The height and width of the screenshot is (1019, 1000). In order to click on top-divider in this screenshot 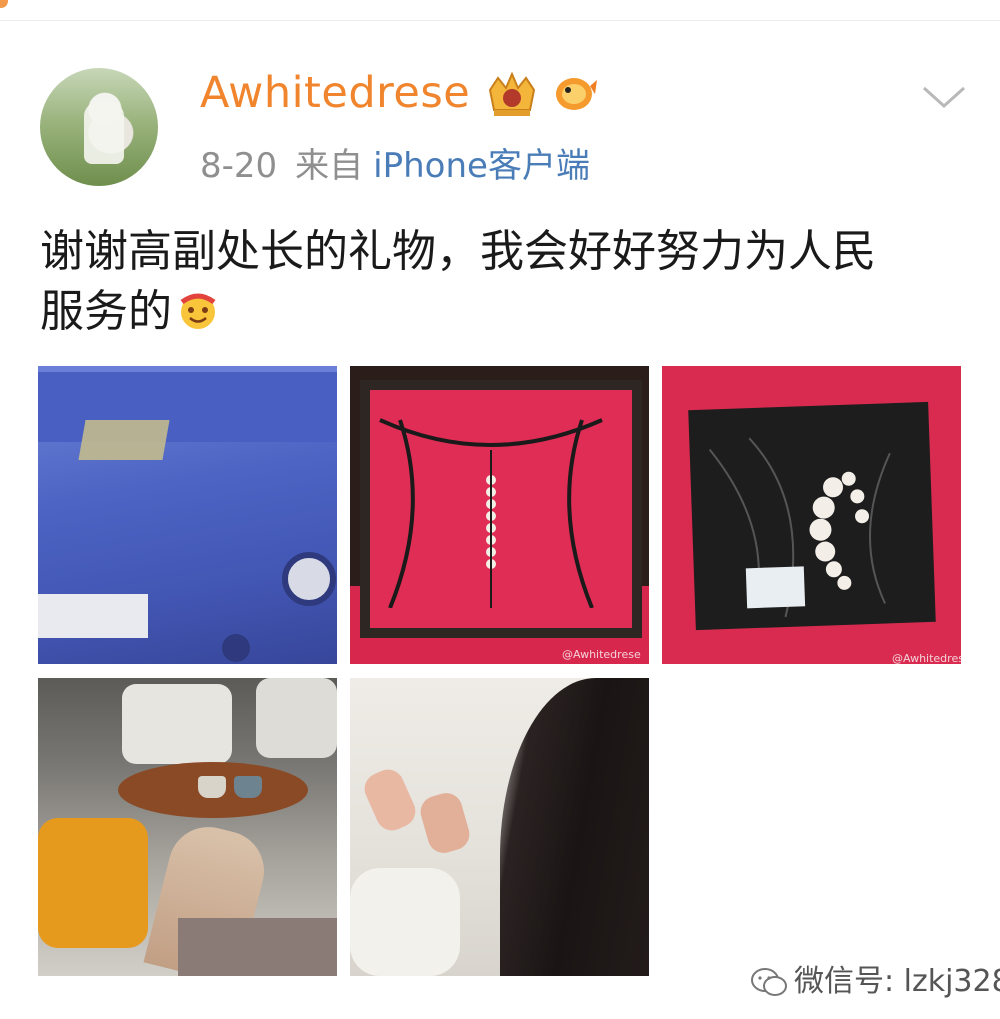, I will do `click(500, 10)`.